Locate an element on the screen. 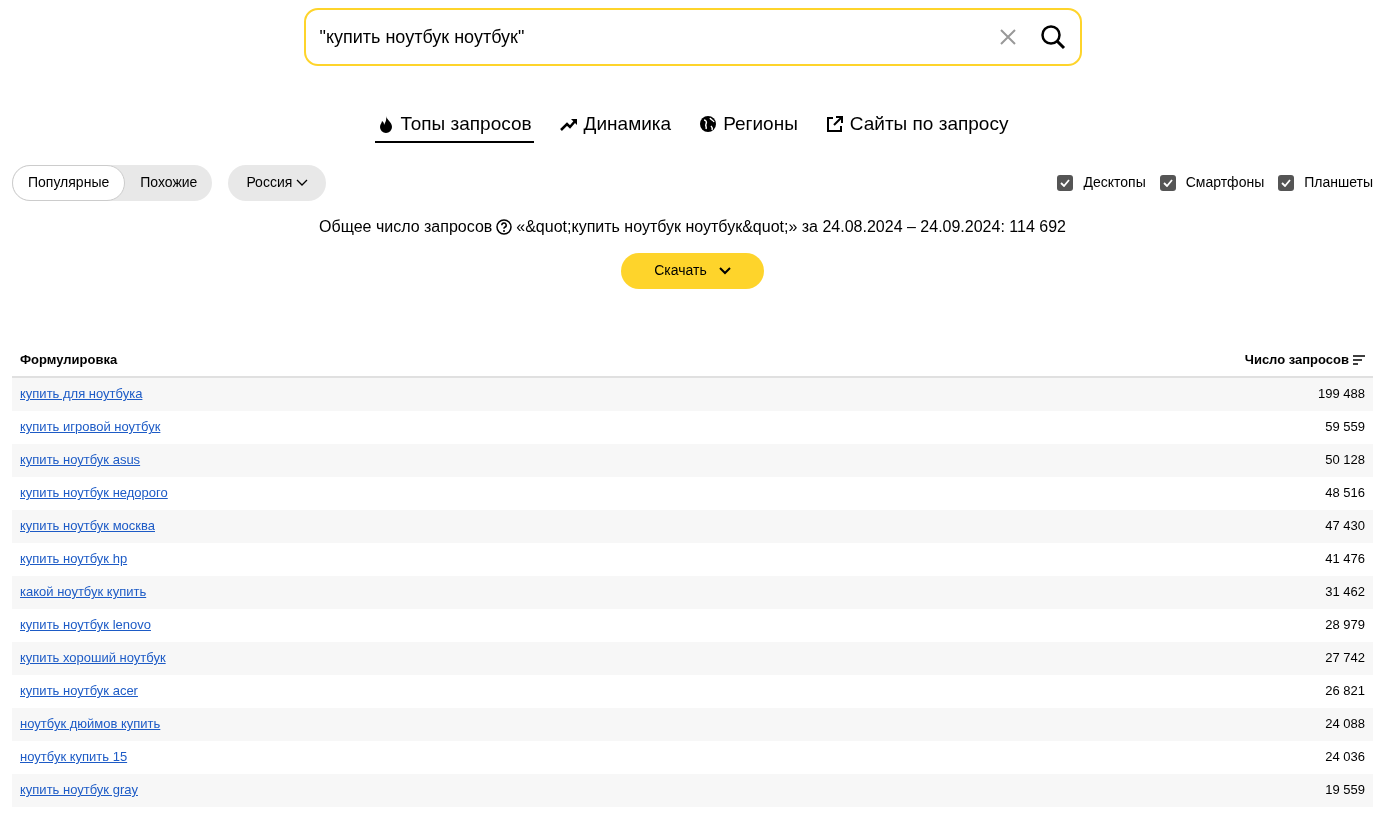  phrase-link: какой ноутбук купить is located at coordinates (83, 592).